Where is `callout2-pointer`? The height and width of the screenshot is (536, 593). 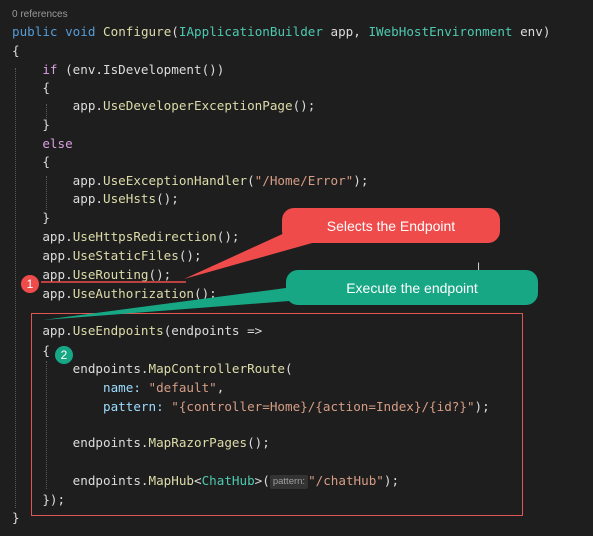 callout2-pointer is located at coordinates (179, 303).